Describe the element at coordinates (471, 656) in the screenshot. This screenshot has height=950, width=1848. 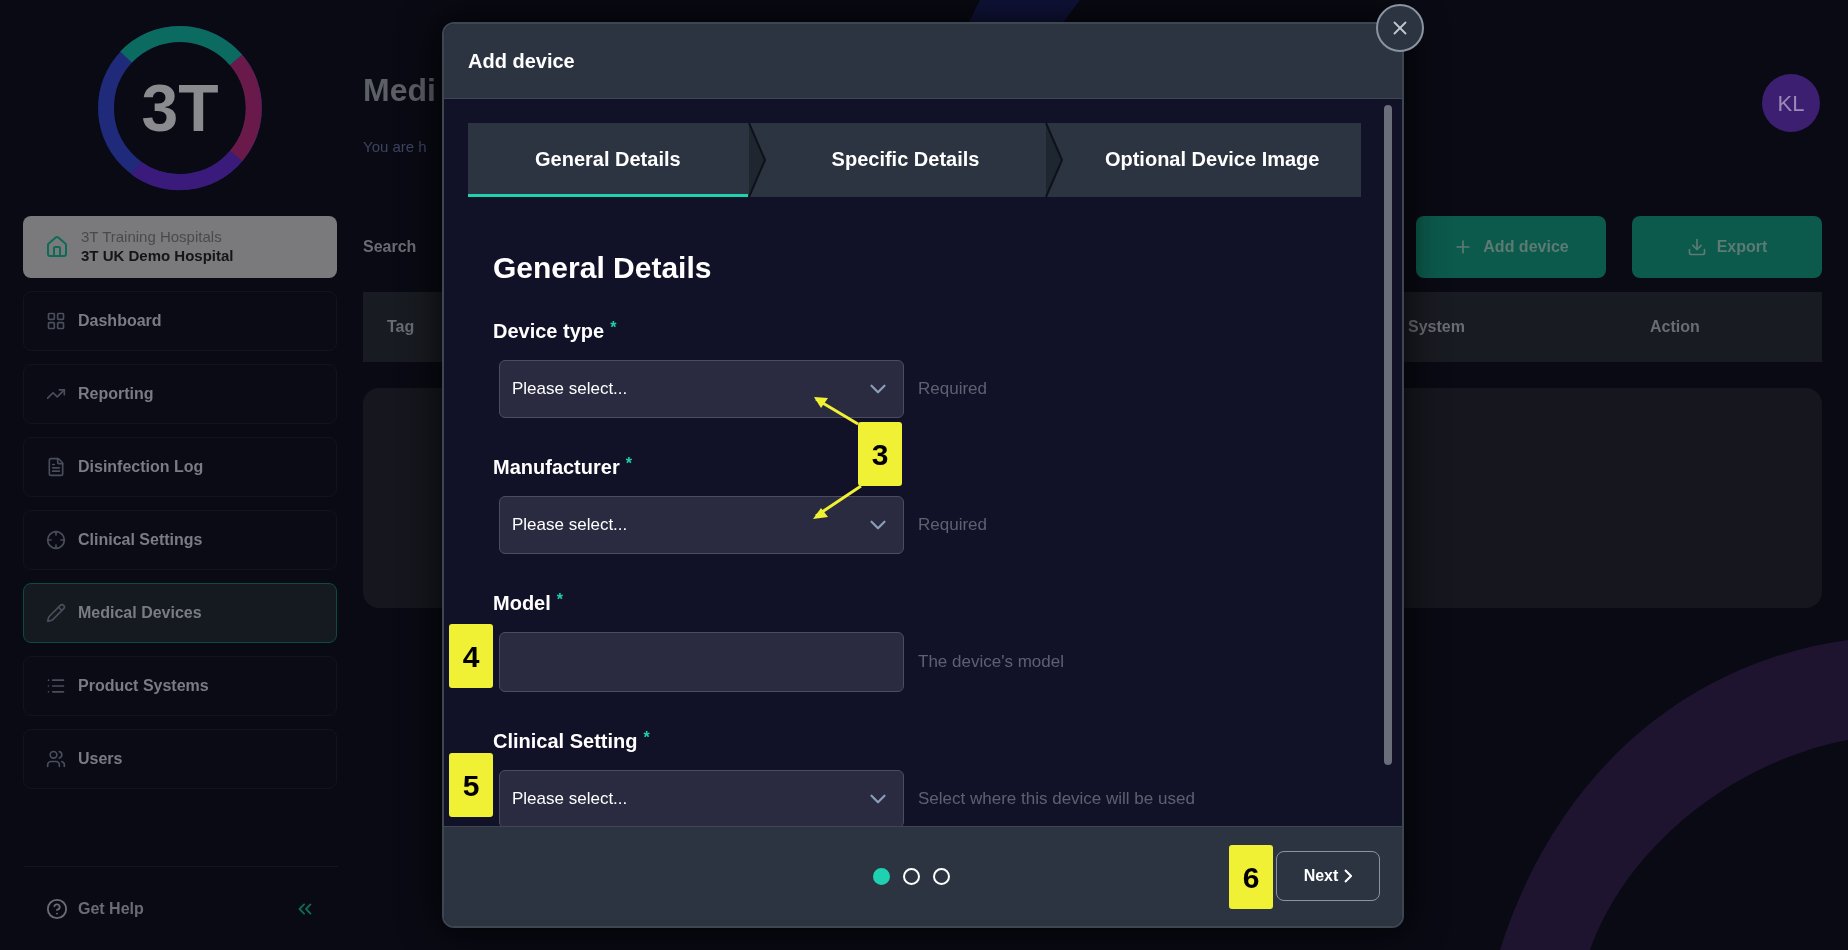
I see `annotation-badge: 4` at that location.